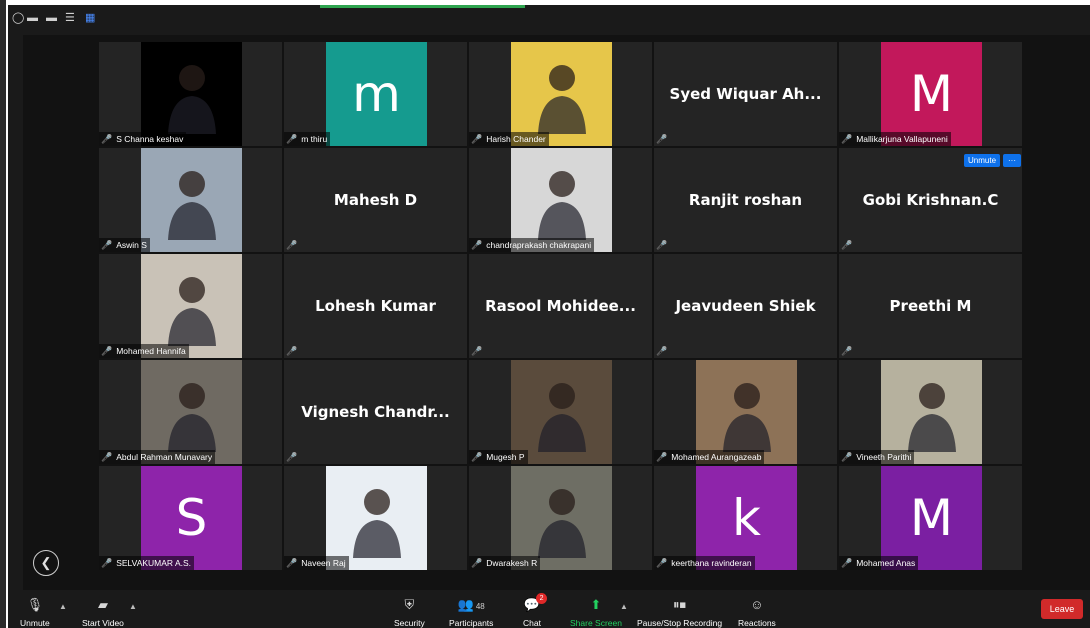 This screenshot has height=628, width=1090. Describe the element at coordinates (757, 612) in the screenshot. I see `reactions-button: ☺ Reactions` at that location.